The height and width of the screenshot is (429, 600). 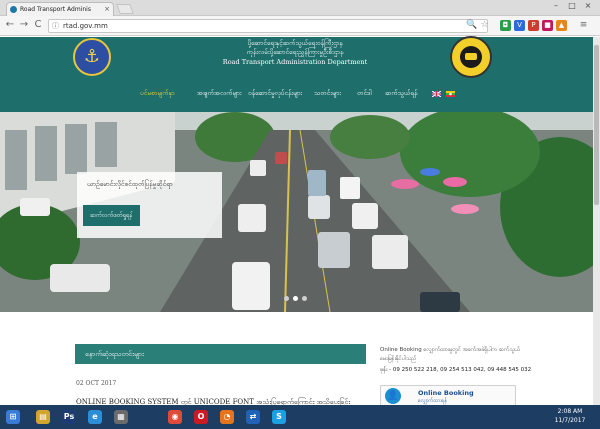 I want to click on scrollbar-thumb, so click(x=596, y=125).